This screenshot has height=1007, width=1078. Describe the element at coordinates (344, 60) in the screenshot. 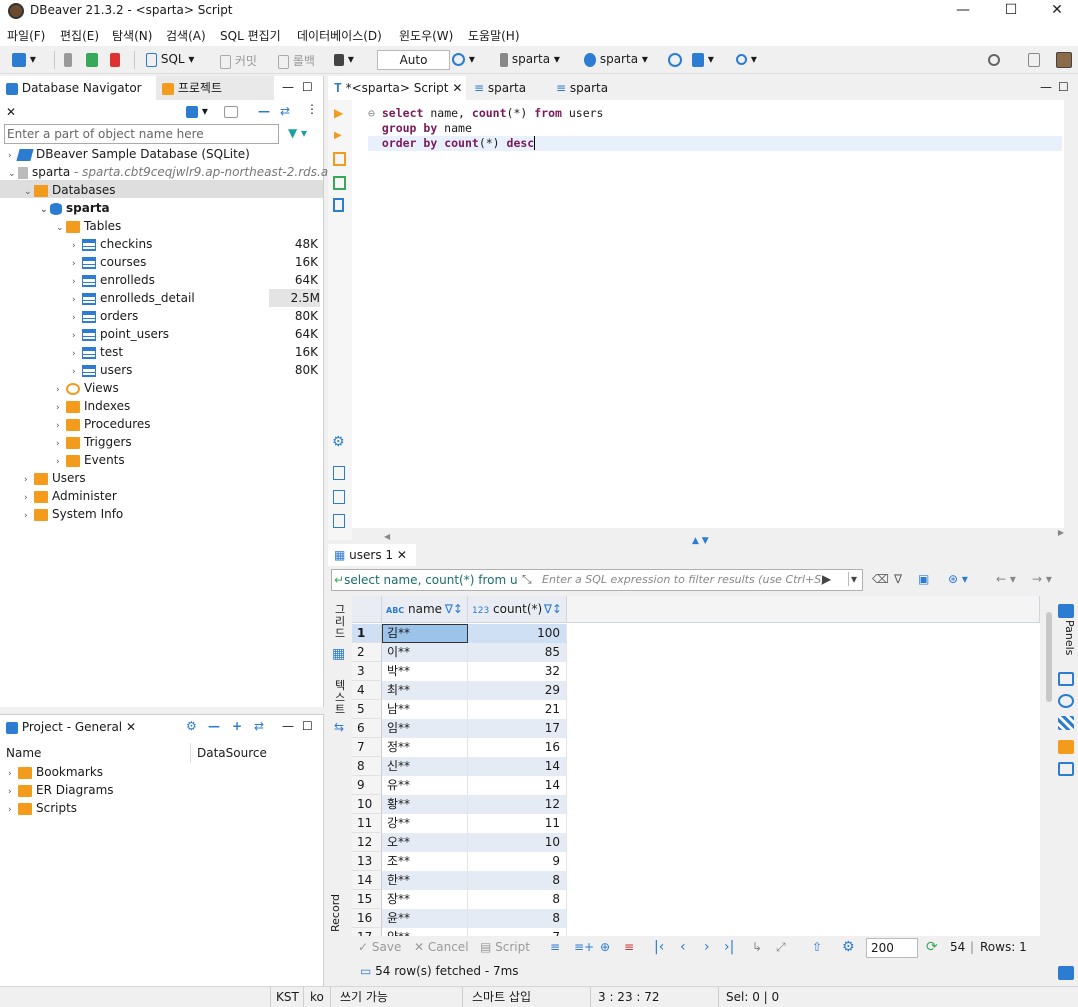

I see `transaction-mode-icon: ▾` at that location.